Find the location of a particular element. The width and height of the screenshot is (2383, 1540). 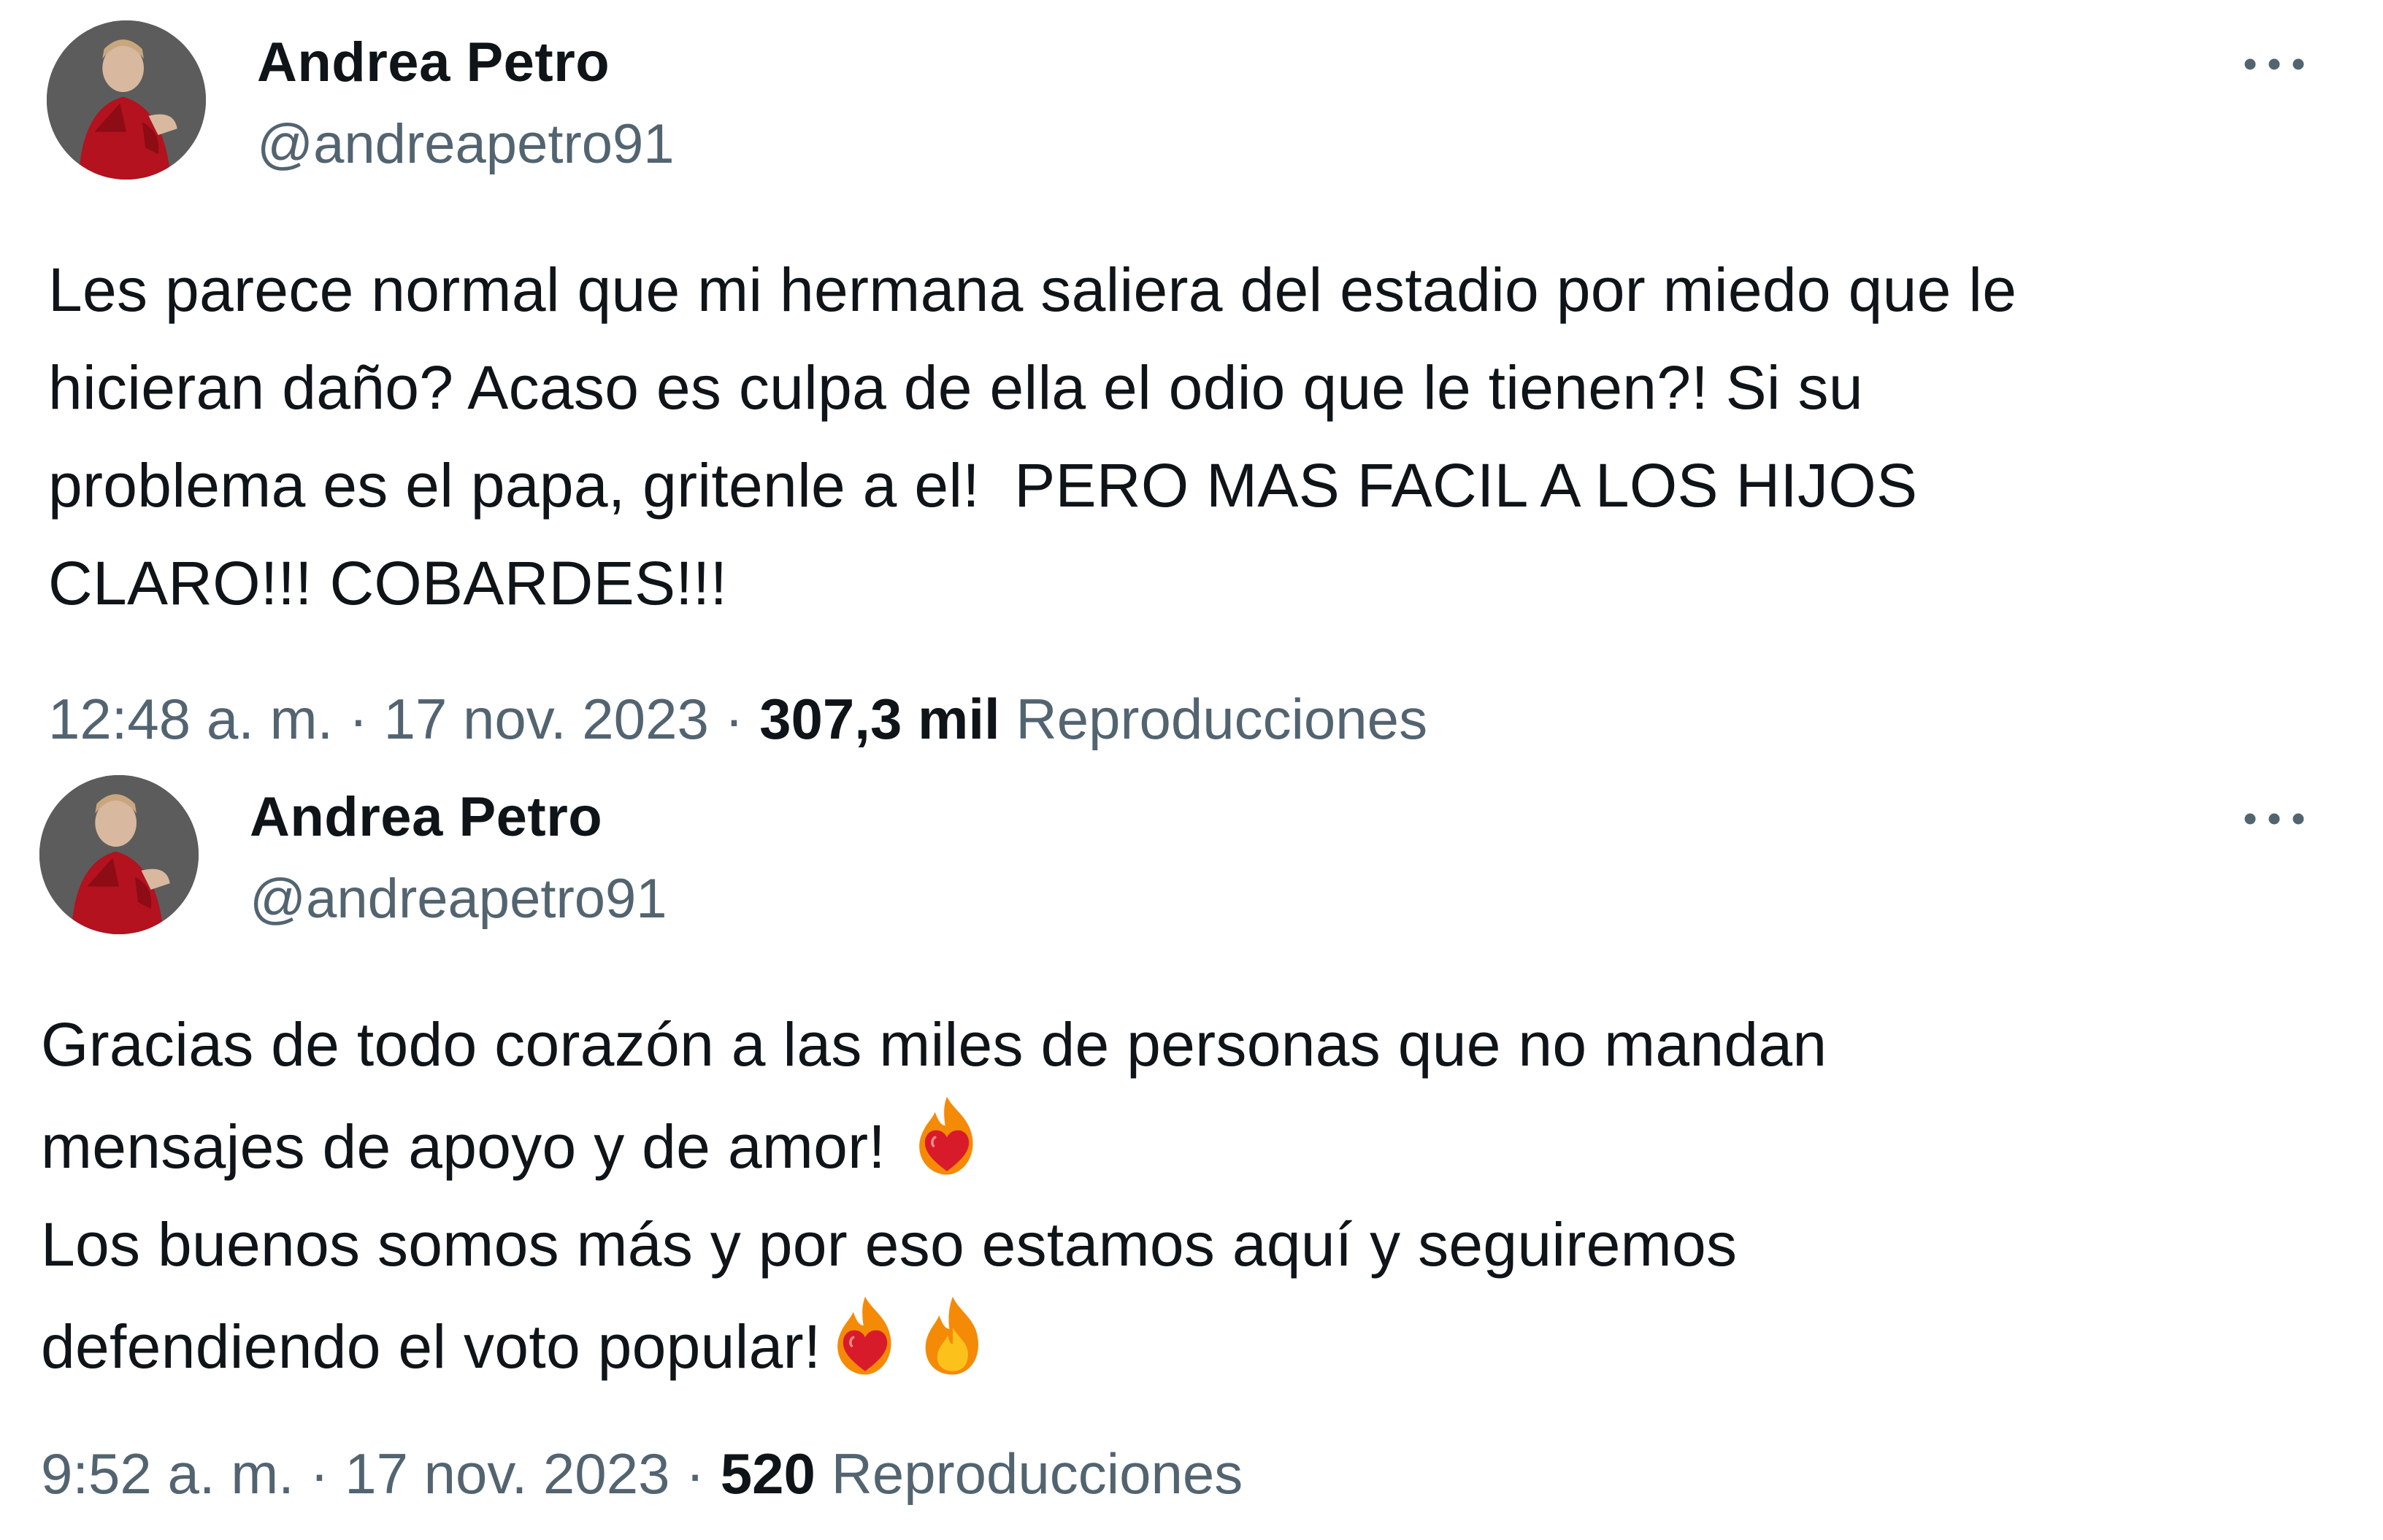

tweet-text-line: CLARO!!! COBARDES!!! is located at coordinates (388, 583).